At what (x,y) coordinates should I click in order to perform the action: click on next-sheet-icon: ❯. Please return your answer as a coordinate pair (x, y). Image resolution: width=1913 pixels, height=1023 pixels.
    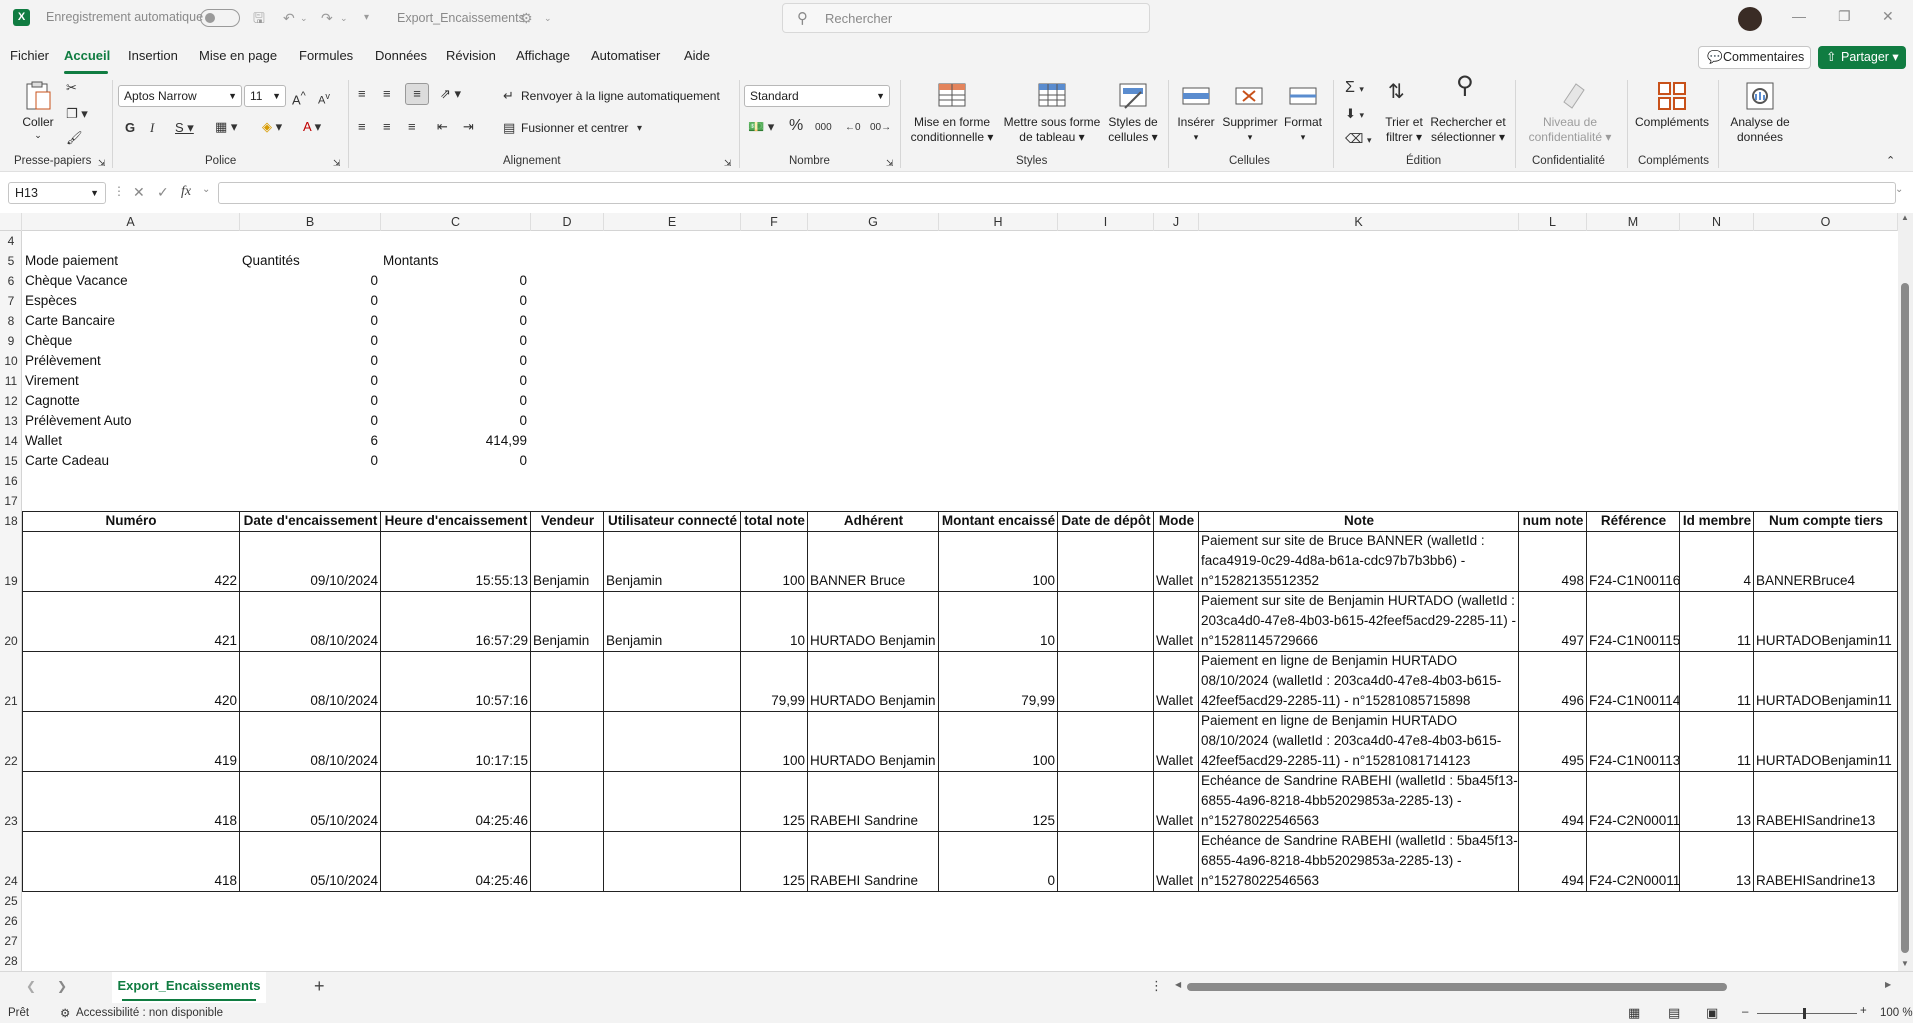
    Looking at the image, I should click on (62, 986).